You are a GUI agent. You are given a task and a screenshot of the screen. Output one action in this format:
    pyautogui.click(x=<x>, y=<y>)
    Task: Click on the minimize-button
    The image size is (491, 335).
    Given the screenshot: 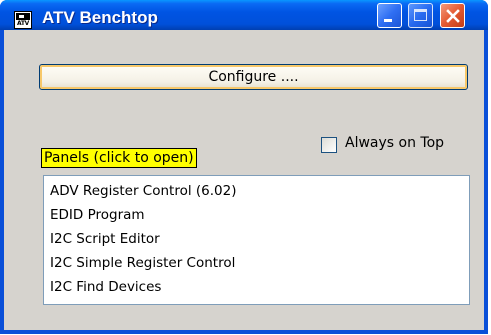 What is the action you would take?
    pyautogui.click(x=389, y=15)
    